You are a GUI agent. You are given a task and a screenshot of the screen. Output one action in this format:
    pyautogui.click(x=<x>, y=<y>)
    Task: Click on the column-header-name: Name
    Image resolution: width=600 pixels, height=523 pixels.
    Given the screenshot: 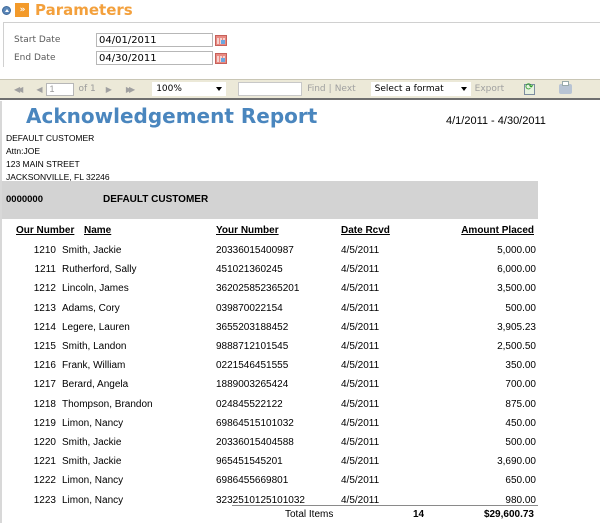 What is the action you would take?
    pyautogui.click(x=97, y=230)
    